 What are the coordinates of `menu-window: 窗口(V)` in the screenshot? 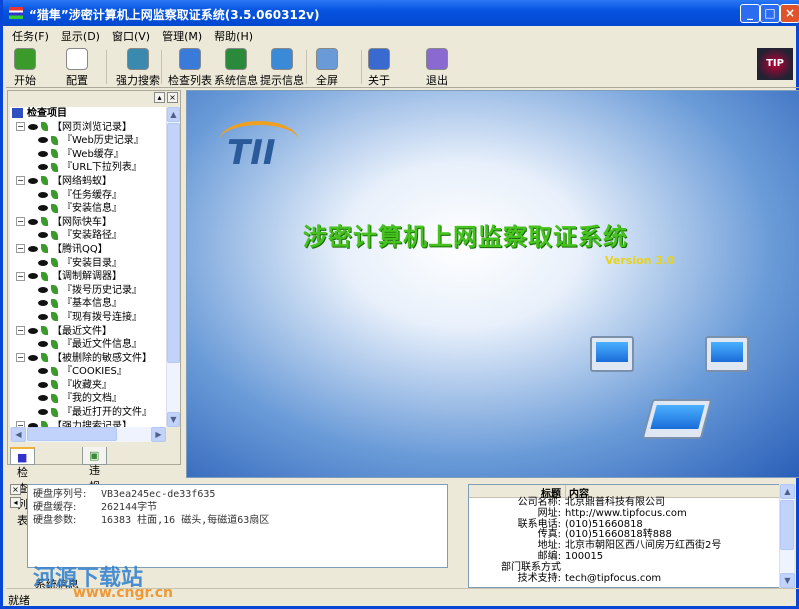 It's located at (131, 36).